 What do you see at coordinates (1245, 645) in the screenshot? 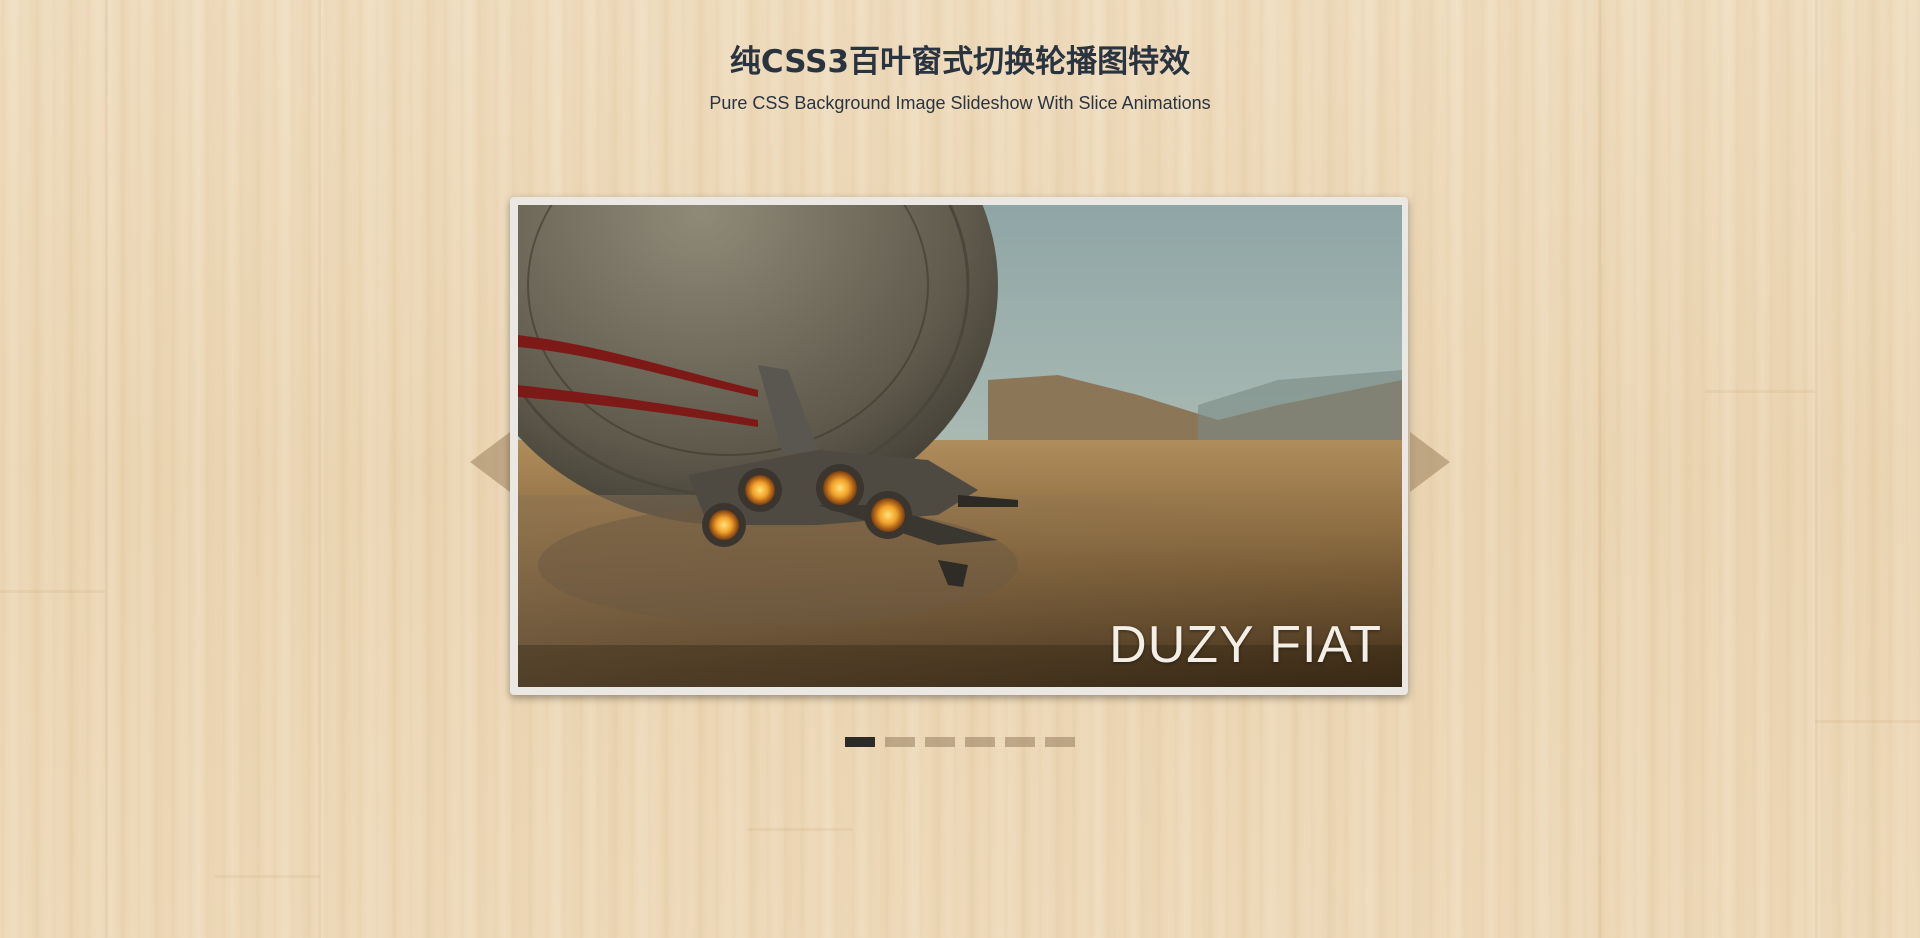
I see `slide-caption: DUZY FIAT` at bounding box center [1245, 645].